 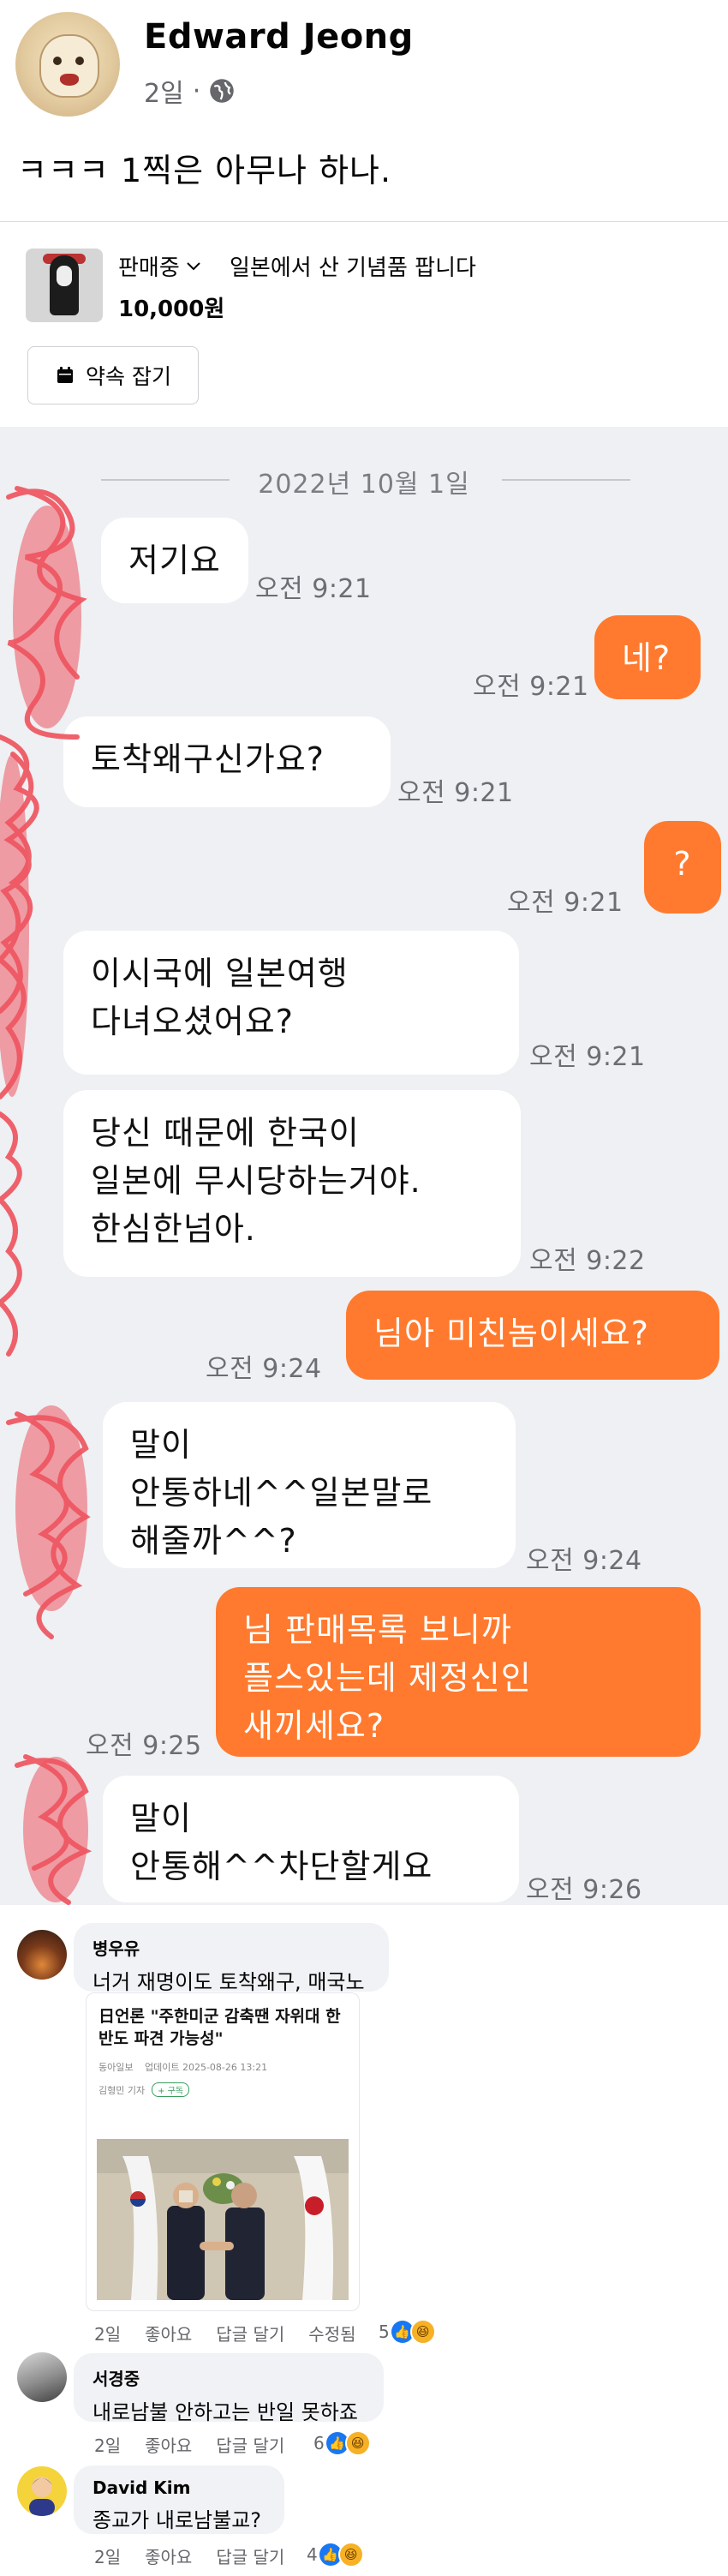 What do you see at coordinates (65, 375) in the screenshot?
I see `calendar-icon` at bounding box center [65, 375].